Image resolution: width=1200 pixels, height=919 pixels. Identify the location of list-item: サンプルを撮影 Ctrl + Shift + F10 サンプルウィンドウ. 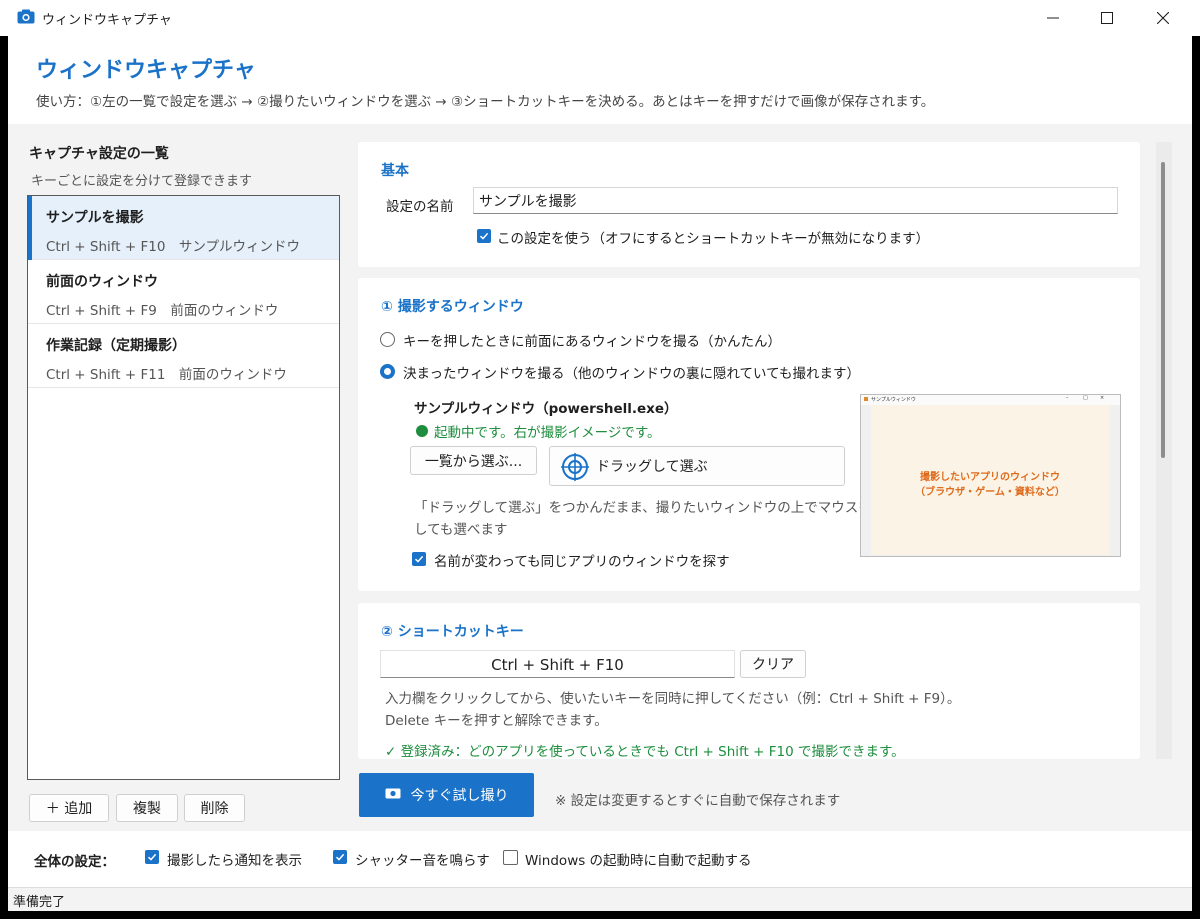
(183, 228).